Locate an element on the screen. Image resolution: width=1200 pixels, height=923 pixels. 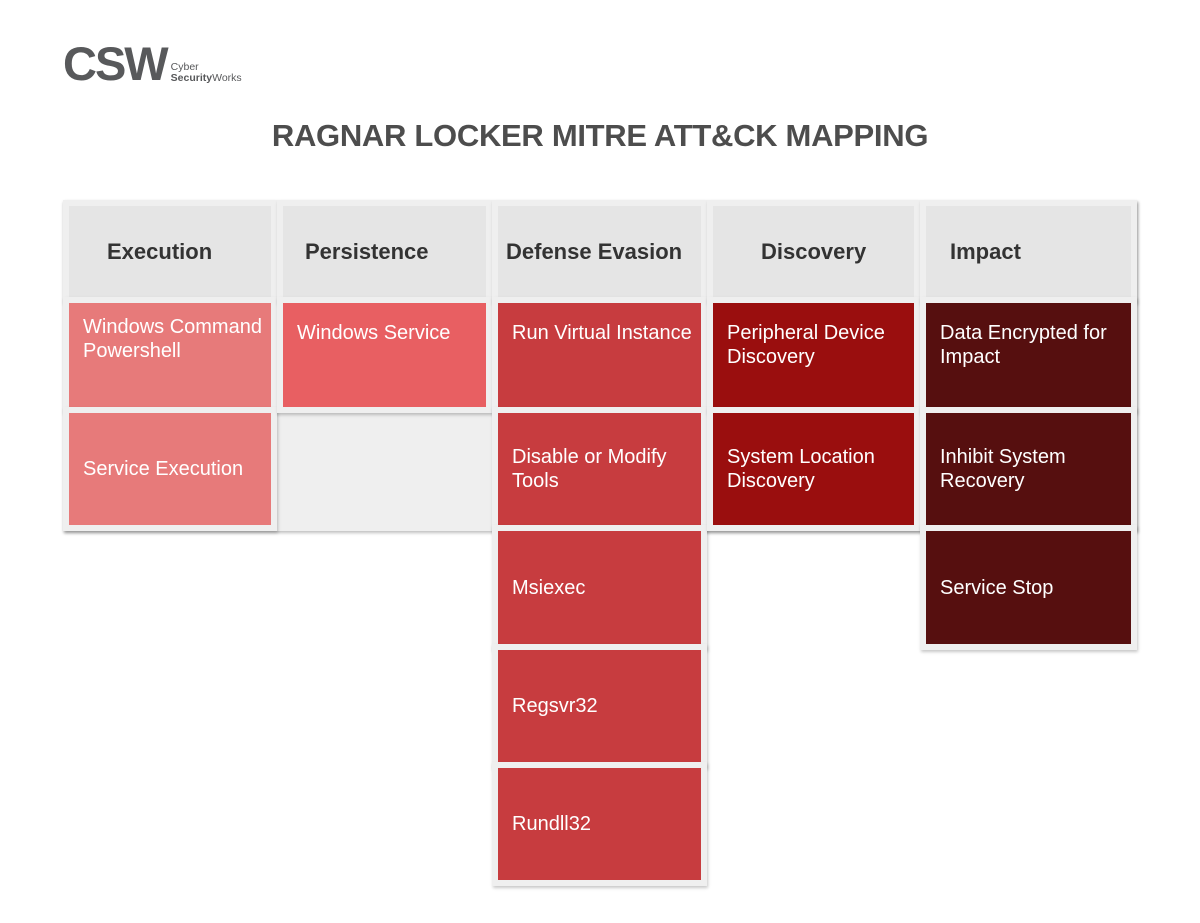
logo-subtitle: Cyber SecurityWorks is located at coordinates (206, 73).